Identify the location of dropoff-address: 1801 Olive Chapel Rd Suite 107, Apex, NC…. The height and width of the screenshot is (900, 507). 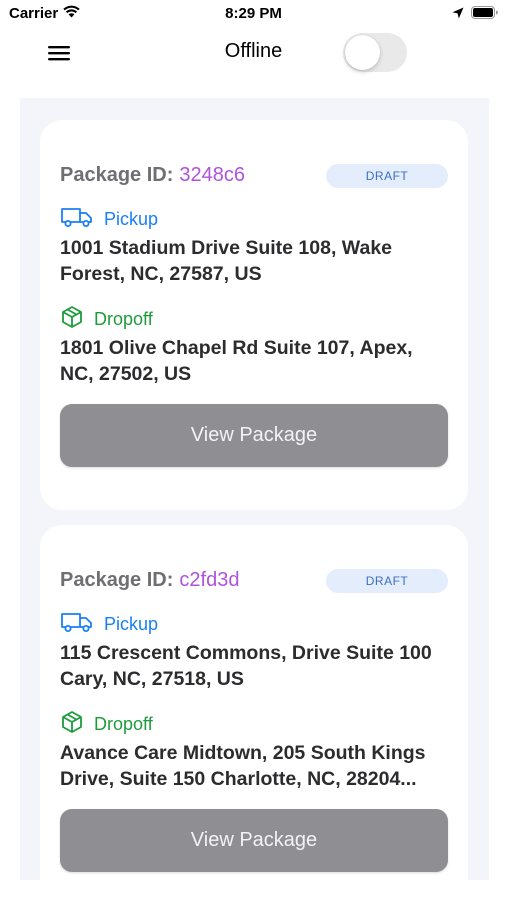
(260, 361).